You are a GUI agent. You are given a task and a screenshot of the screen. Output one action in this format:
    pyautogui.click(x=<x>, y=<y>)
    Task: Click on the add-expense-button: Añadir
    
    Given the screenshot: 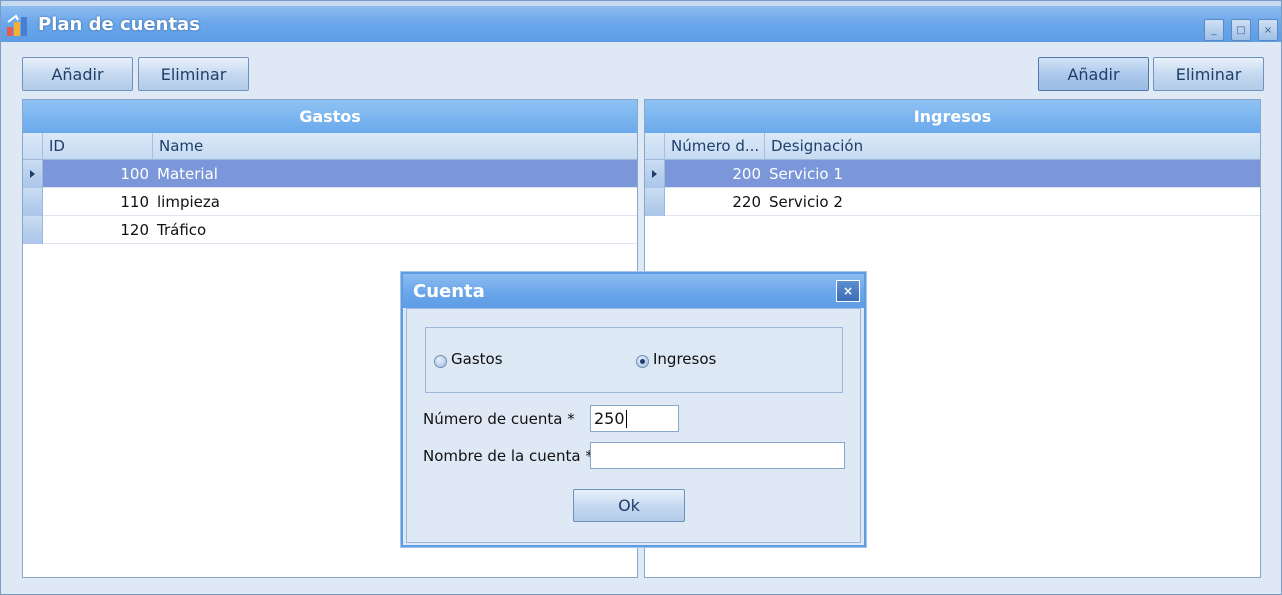 What is the action you would take?
    pyautogui.click(x=77, y=74)
    